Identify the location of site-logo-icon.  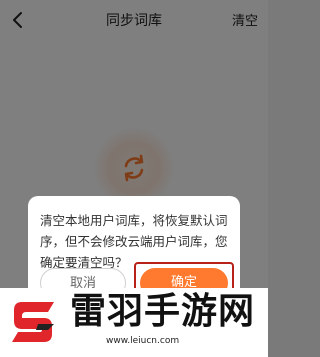
(34, 322).